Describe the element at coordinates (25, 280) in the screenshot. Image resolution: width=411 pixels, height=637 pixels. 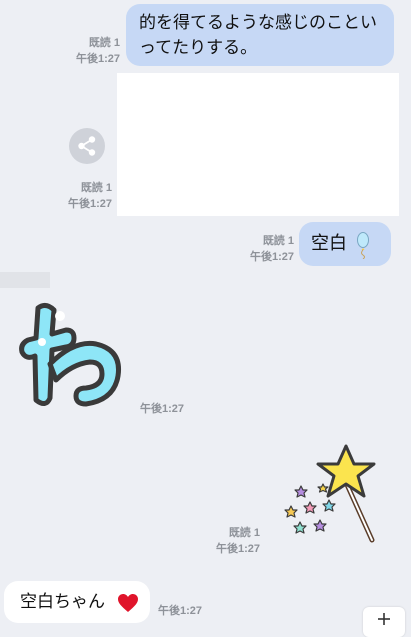
I see `sender-name-placeholder` at that location.